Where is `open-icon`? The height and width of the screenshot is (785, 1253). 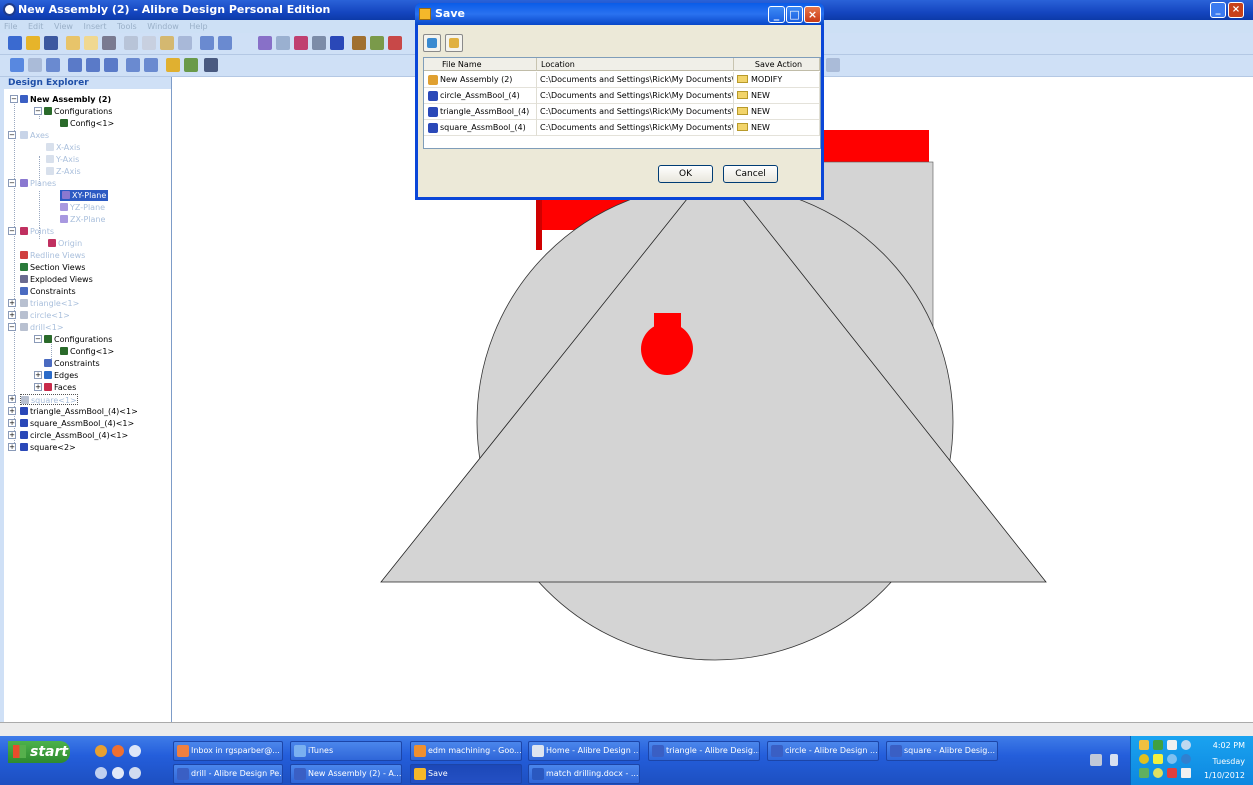
open-icon is located at coordinates (33, 43).